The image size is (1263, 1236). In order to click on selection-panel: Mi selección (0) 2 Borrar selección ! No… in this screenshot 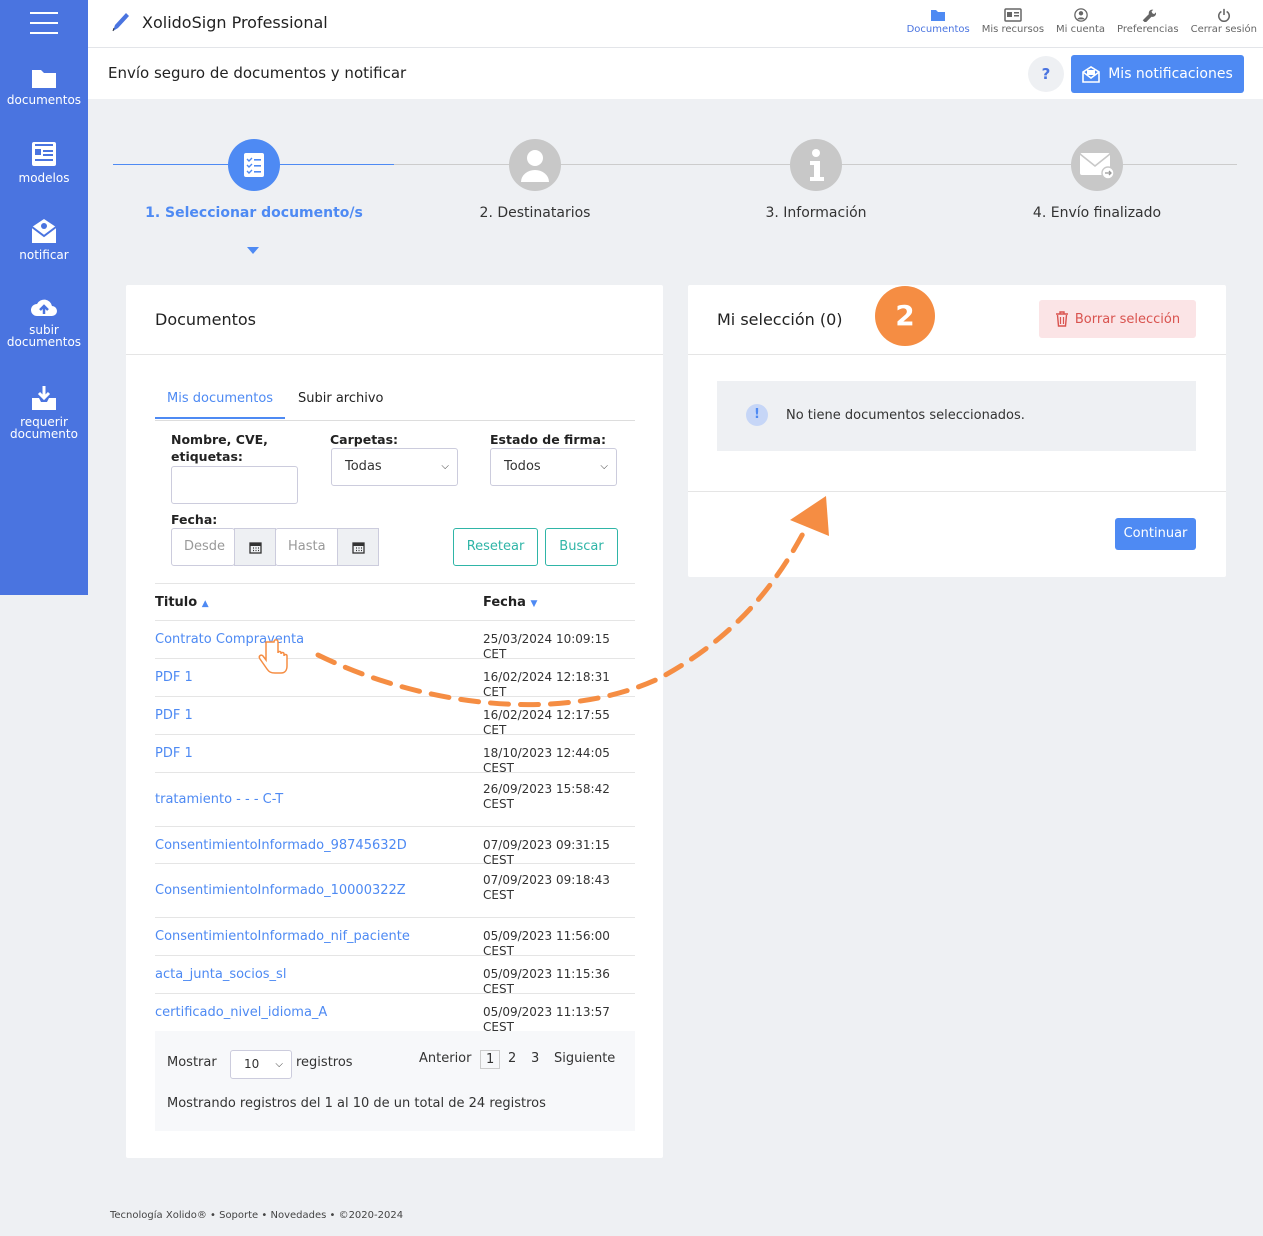, I will do `click(957, 431)`.